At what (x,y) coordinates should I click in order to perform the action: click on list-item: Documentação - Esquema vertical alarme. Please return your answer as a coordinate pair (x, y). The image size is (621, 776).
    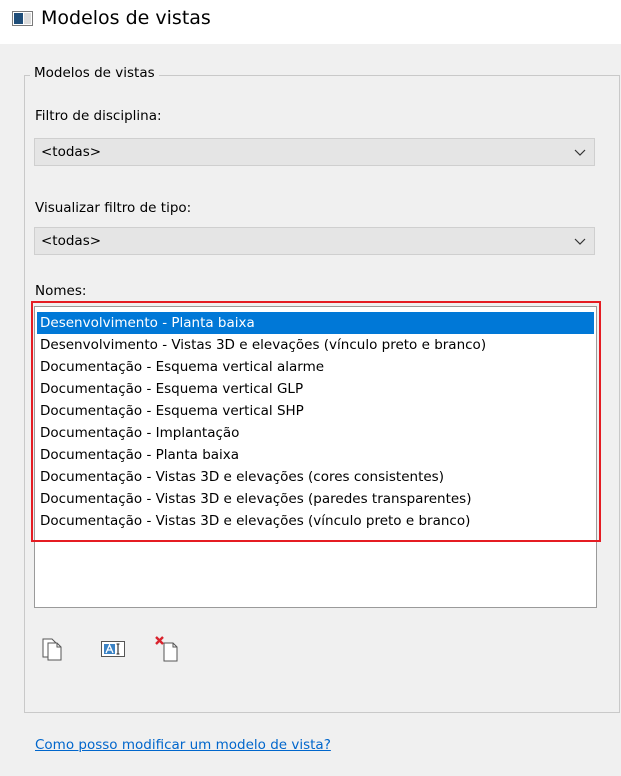
    Looking at the image, I should click on (315, 367).